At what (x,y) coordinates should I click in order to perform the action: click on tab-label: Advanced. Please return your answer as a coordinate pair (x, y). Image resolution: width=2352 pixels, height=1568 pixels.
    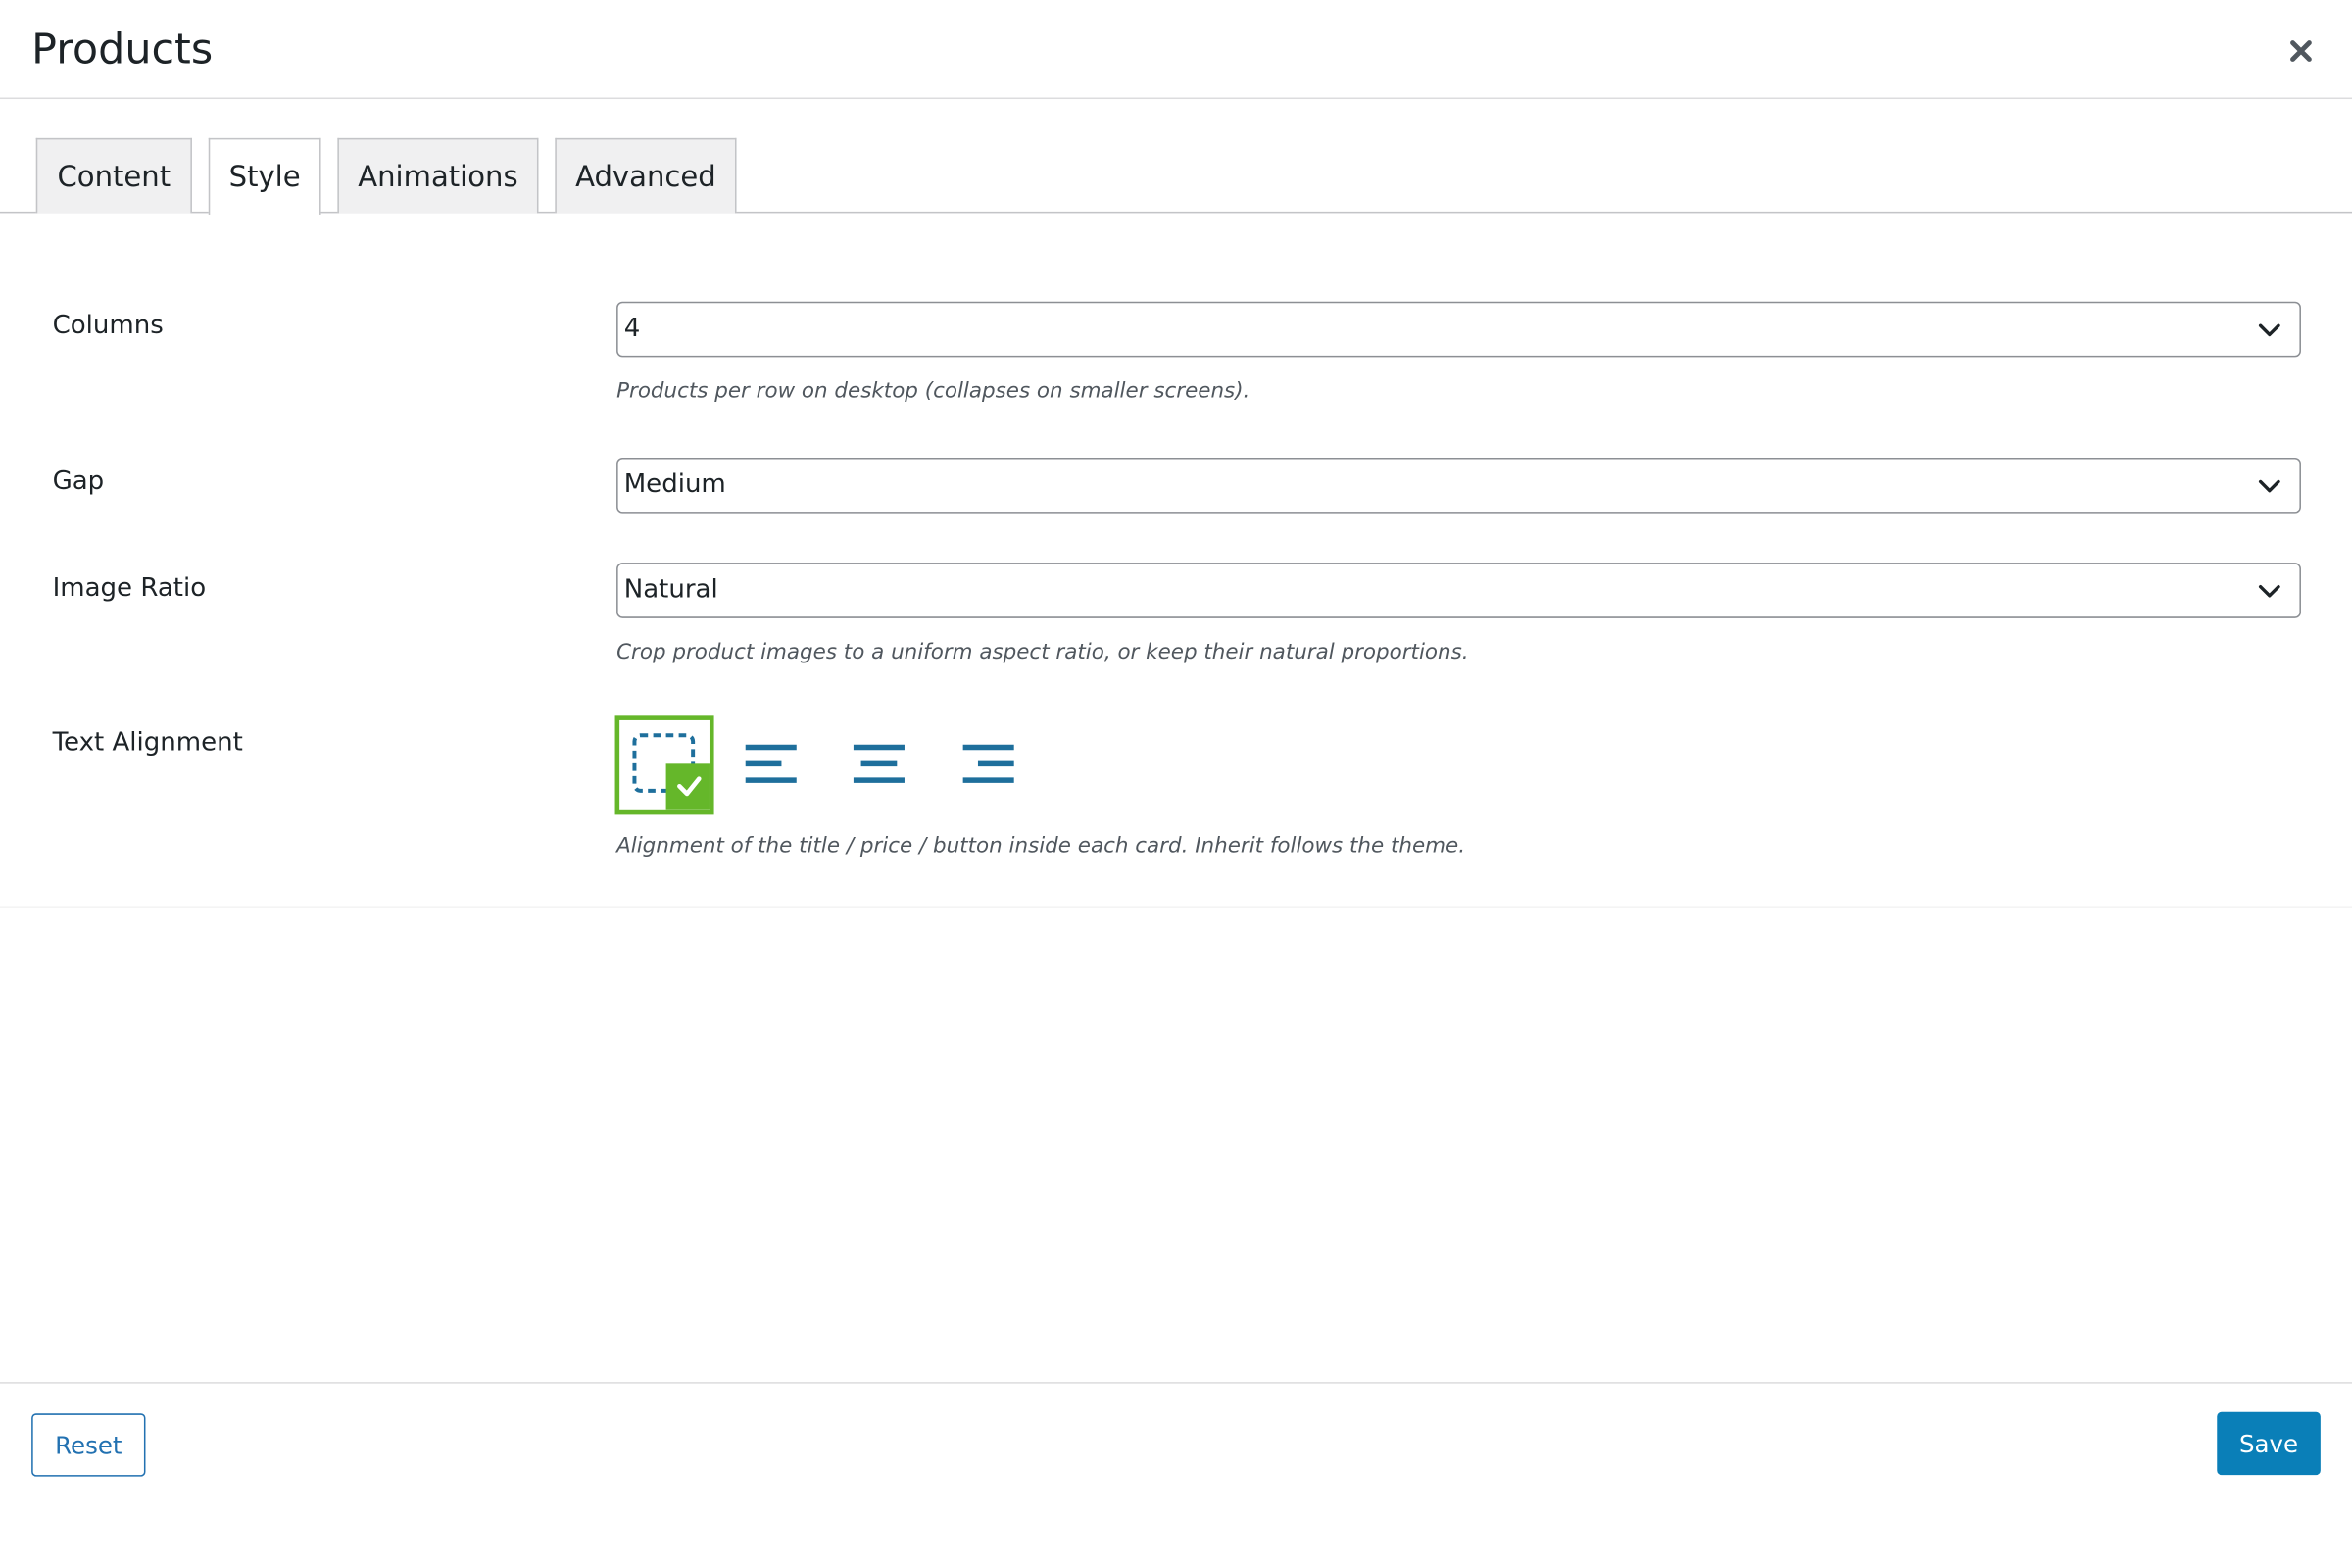
    Looking at the image, I should click on (645, 176).